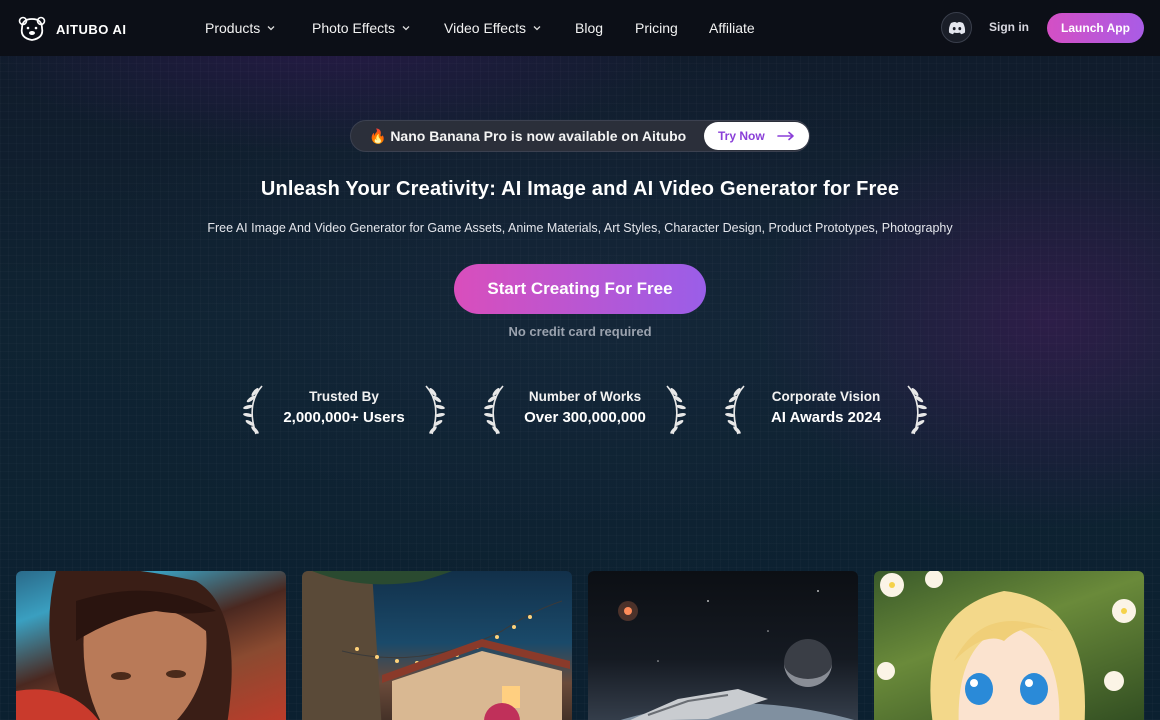 The image size is (1160, 720). I want to click on nav-item-video-effects: Video Effects, so click(509, 28).